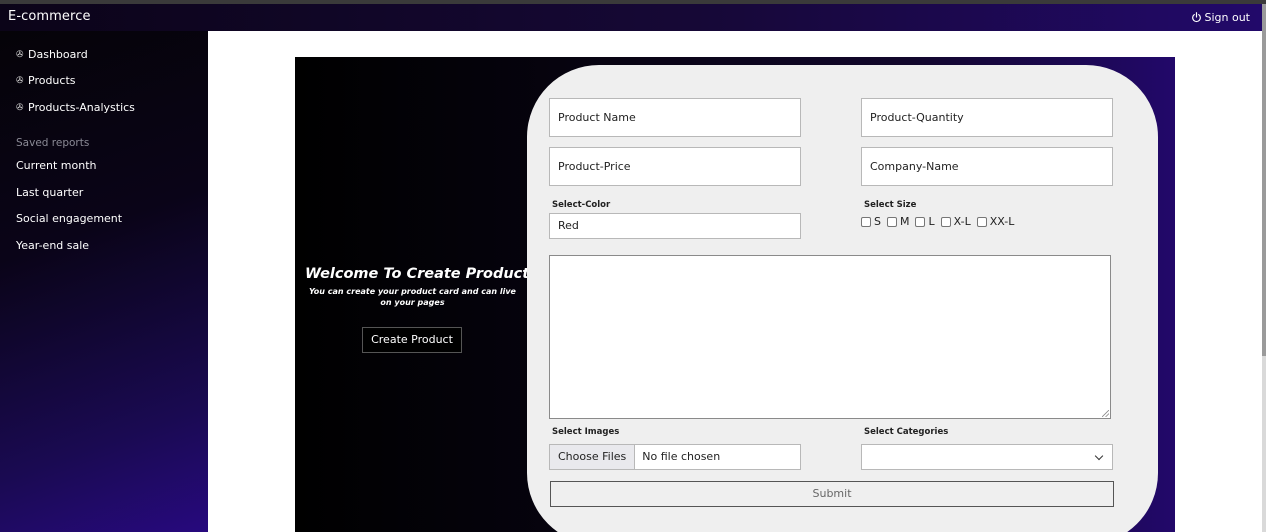 This screenshot has width=1266, height=532. I want to click on power-icon, so click(1197, 17).